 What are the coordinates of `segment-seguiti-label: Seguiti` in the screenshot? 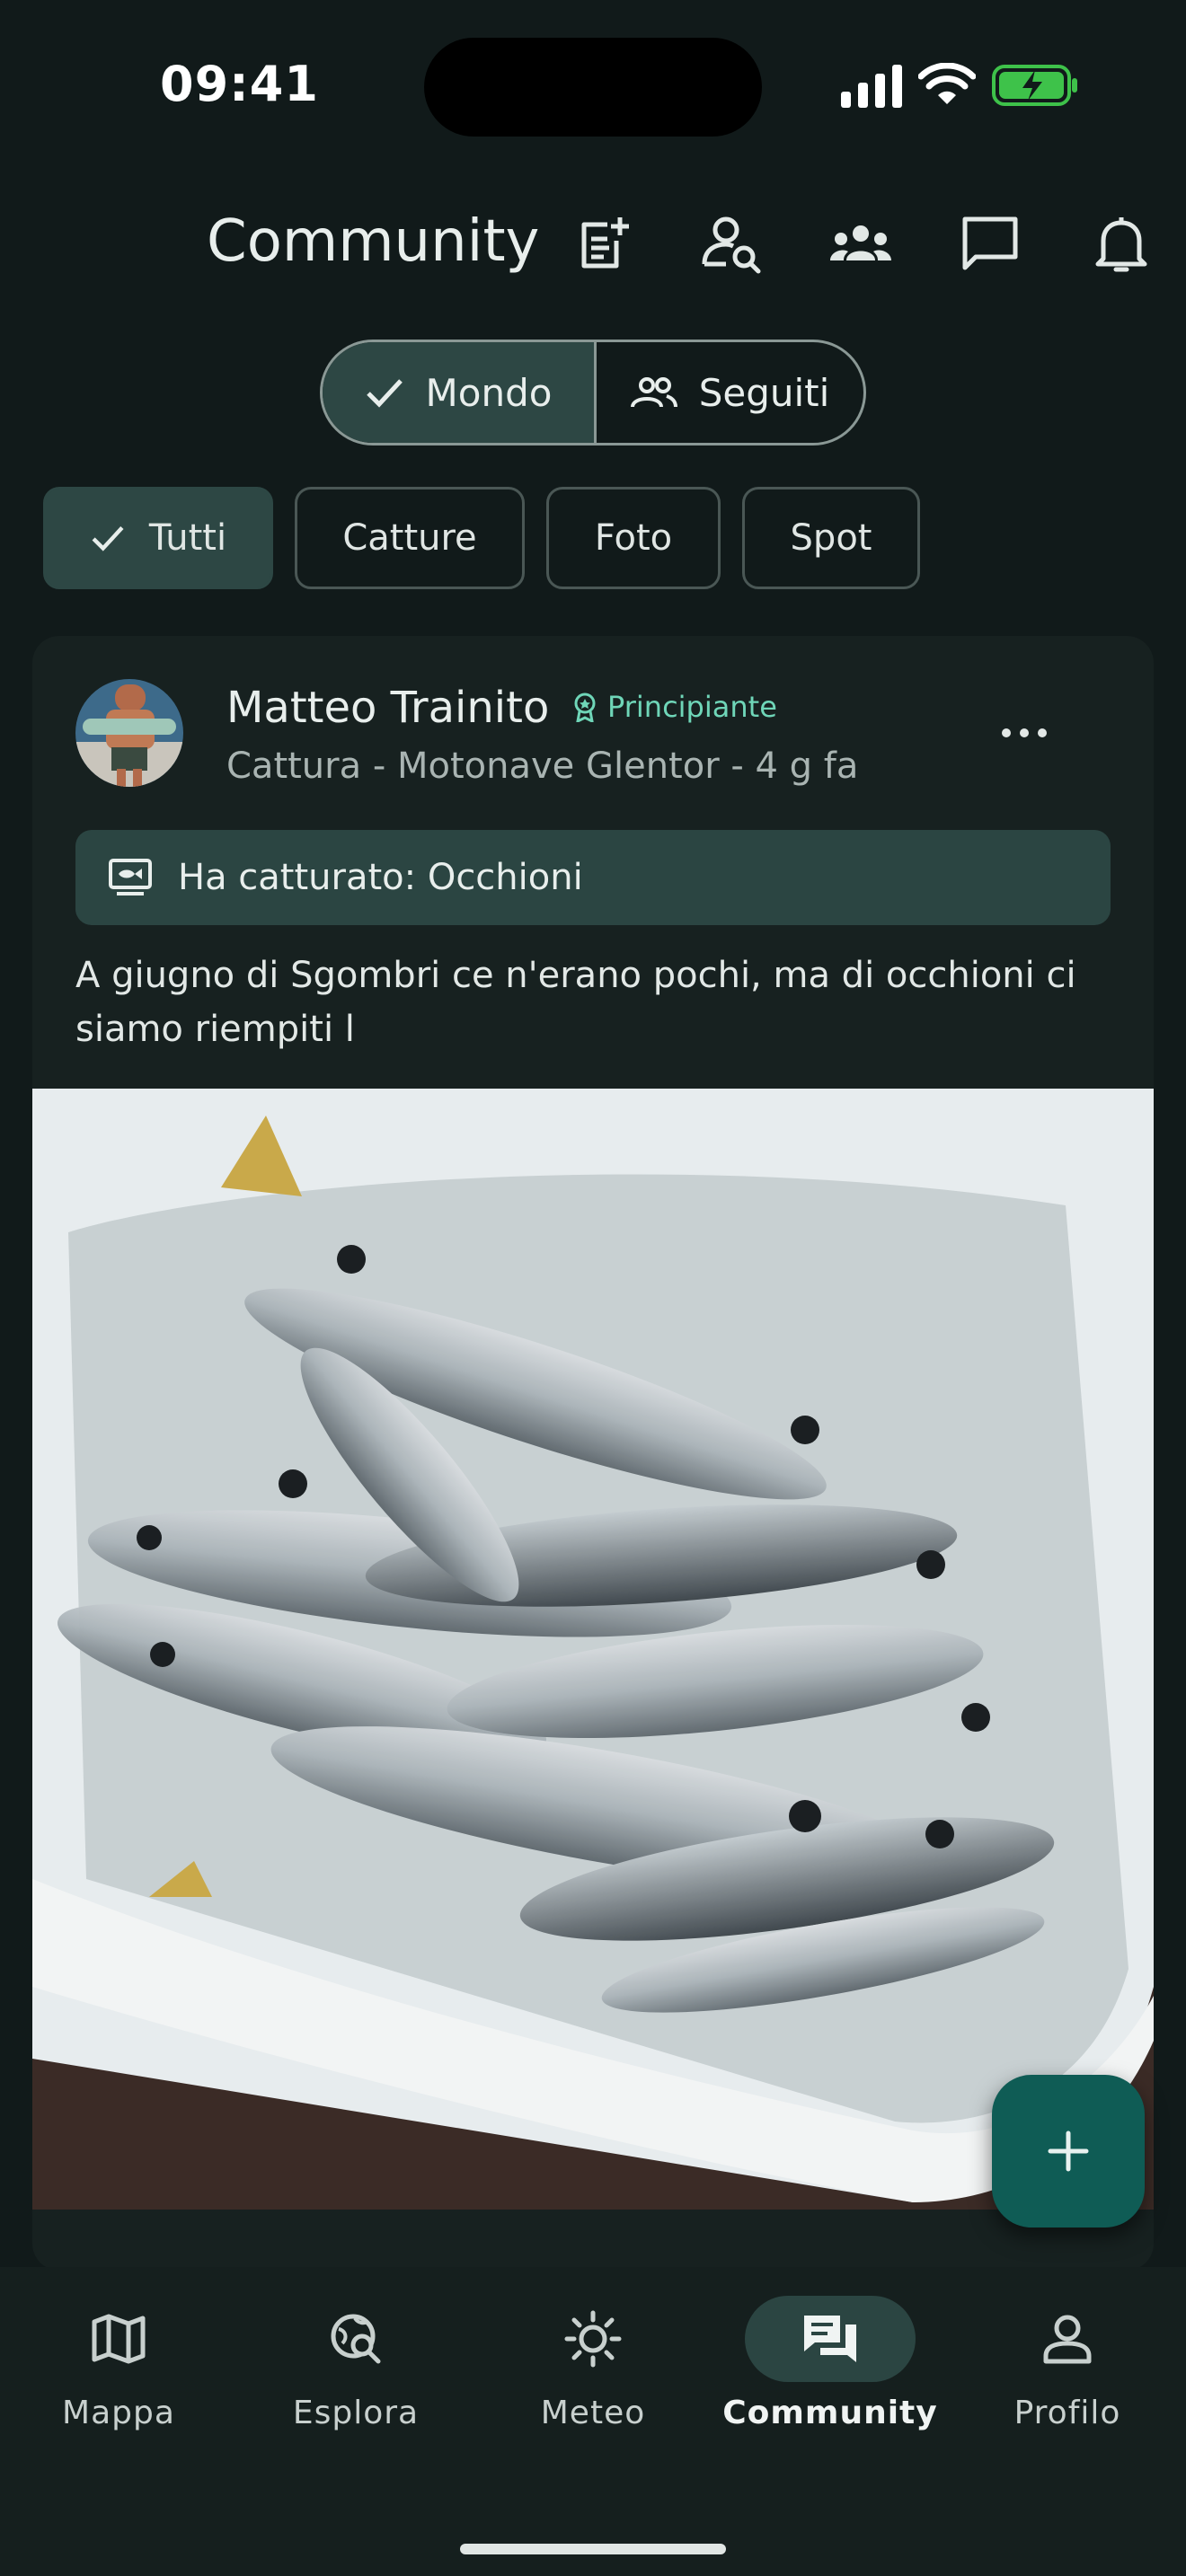 It's located at (764, 392).